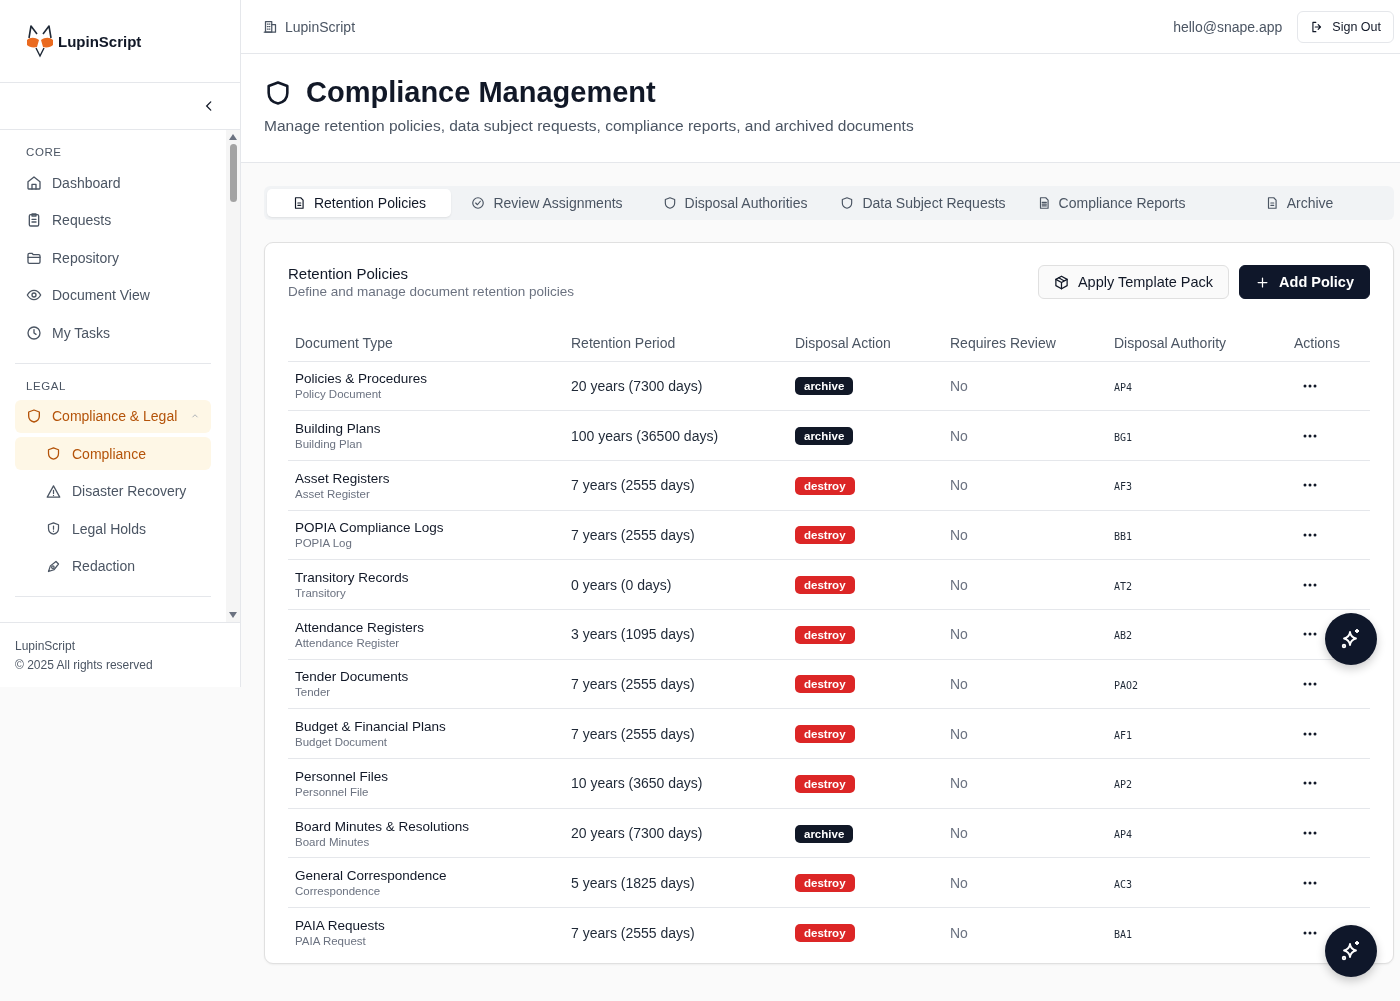 The image size is (1400, 1001). What do you see at coordinates (270, 26) in the screenshot?
I see `building-icon` at bounding box center [270, 26].